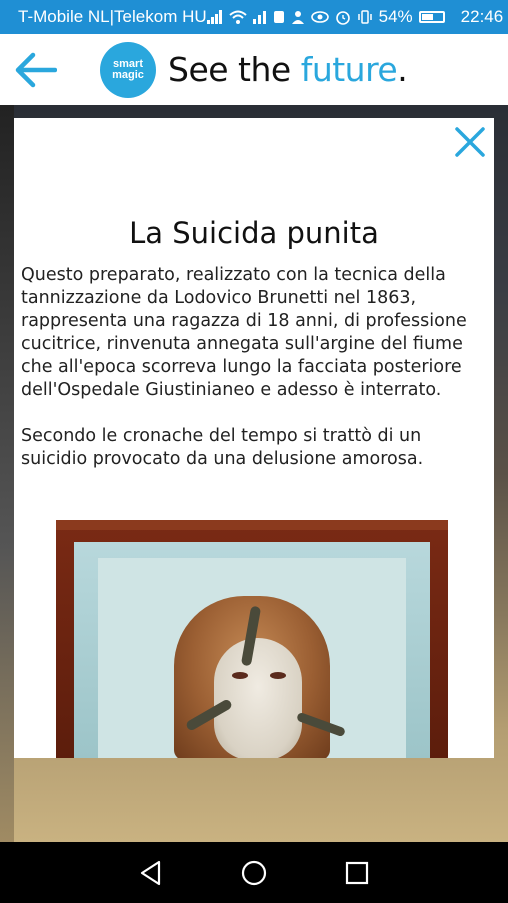  I want to click on home-nav-button, so click(254, 873).